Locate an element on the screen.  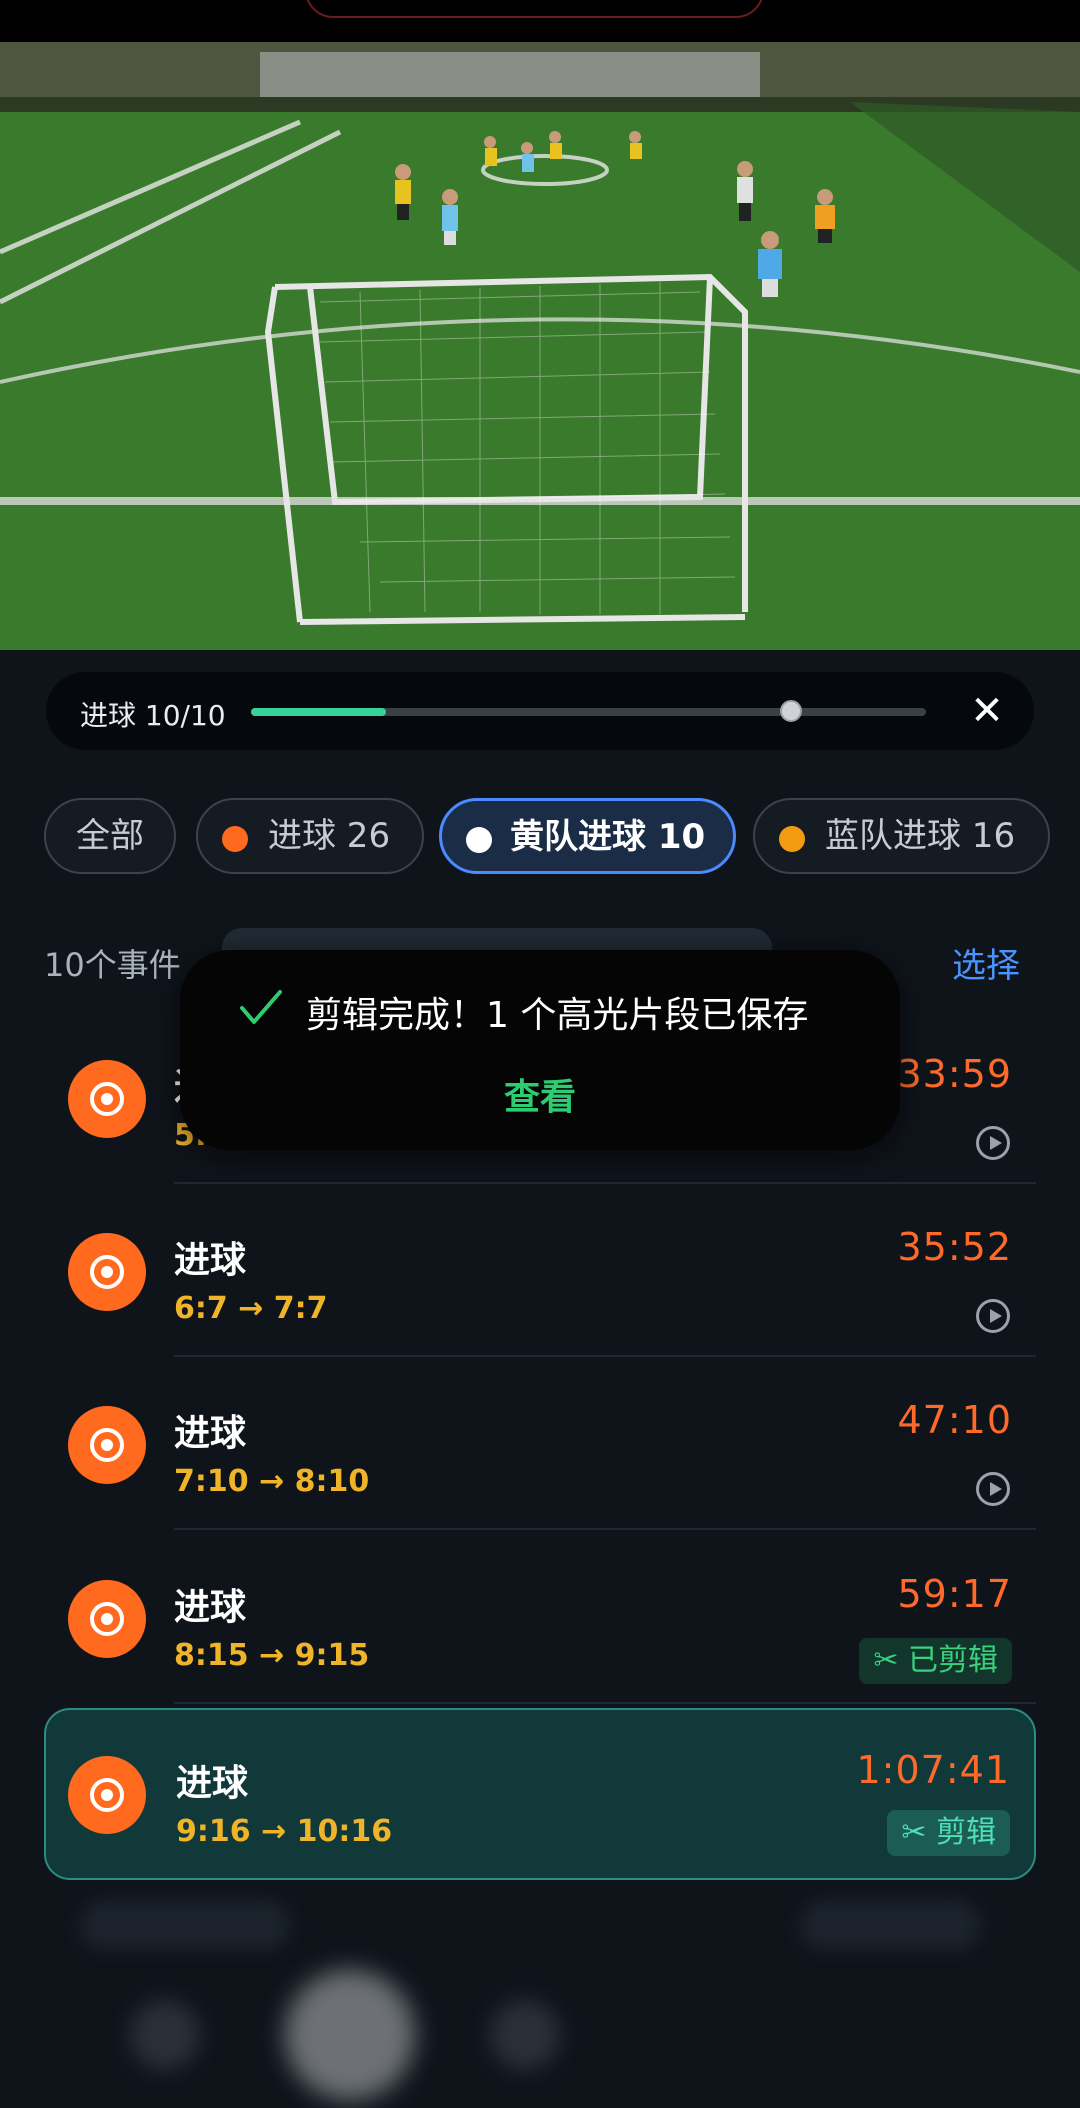
event-score: 7:10 → 8:10 is located at coordinates (272, 1481).